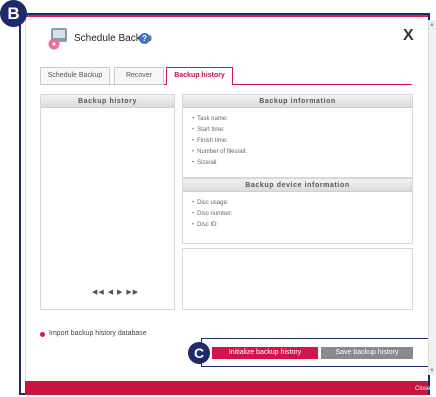 This screenshot has height=397, width=436. What do you see at coordinates (297, 185) in the screenshot?
I see `backup-device-header: Backup device information` at bounding box center [297, 185].